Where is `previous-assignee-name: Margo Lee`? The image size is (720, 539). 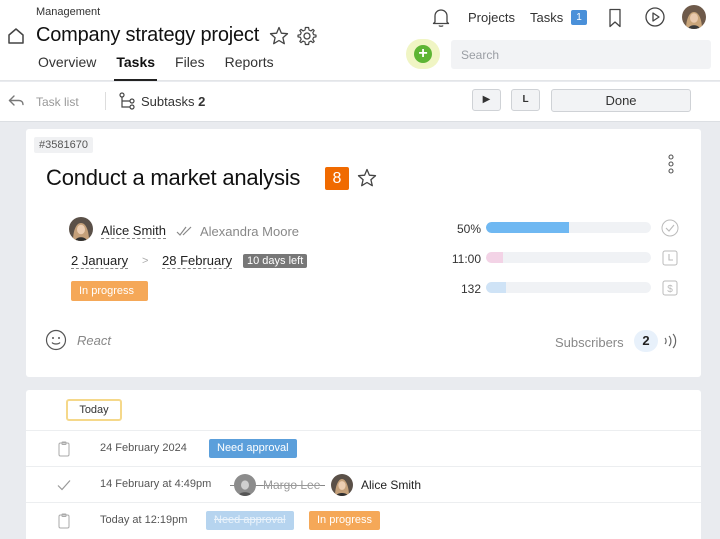
previous-assignee-name: Margo Lee is located at coordinates (291, 485).